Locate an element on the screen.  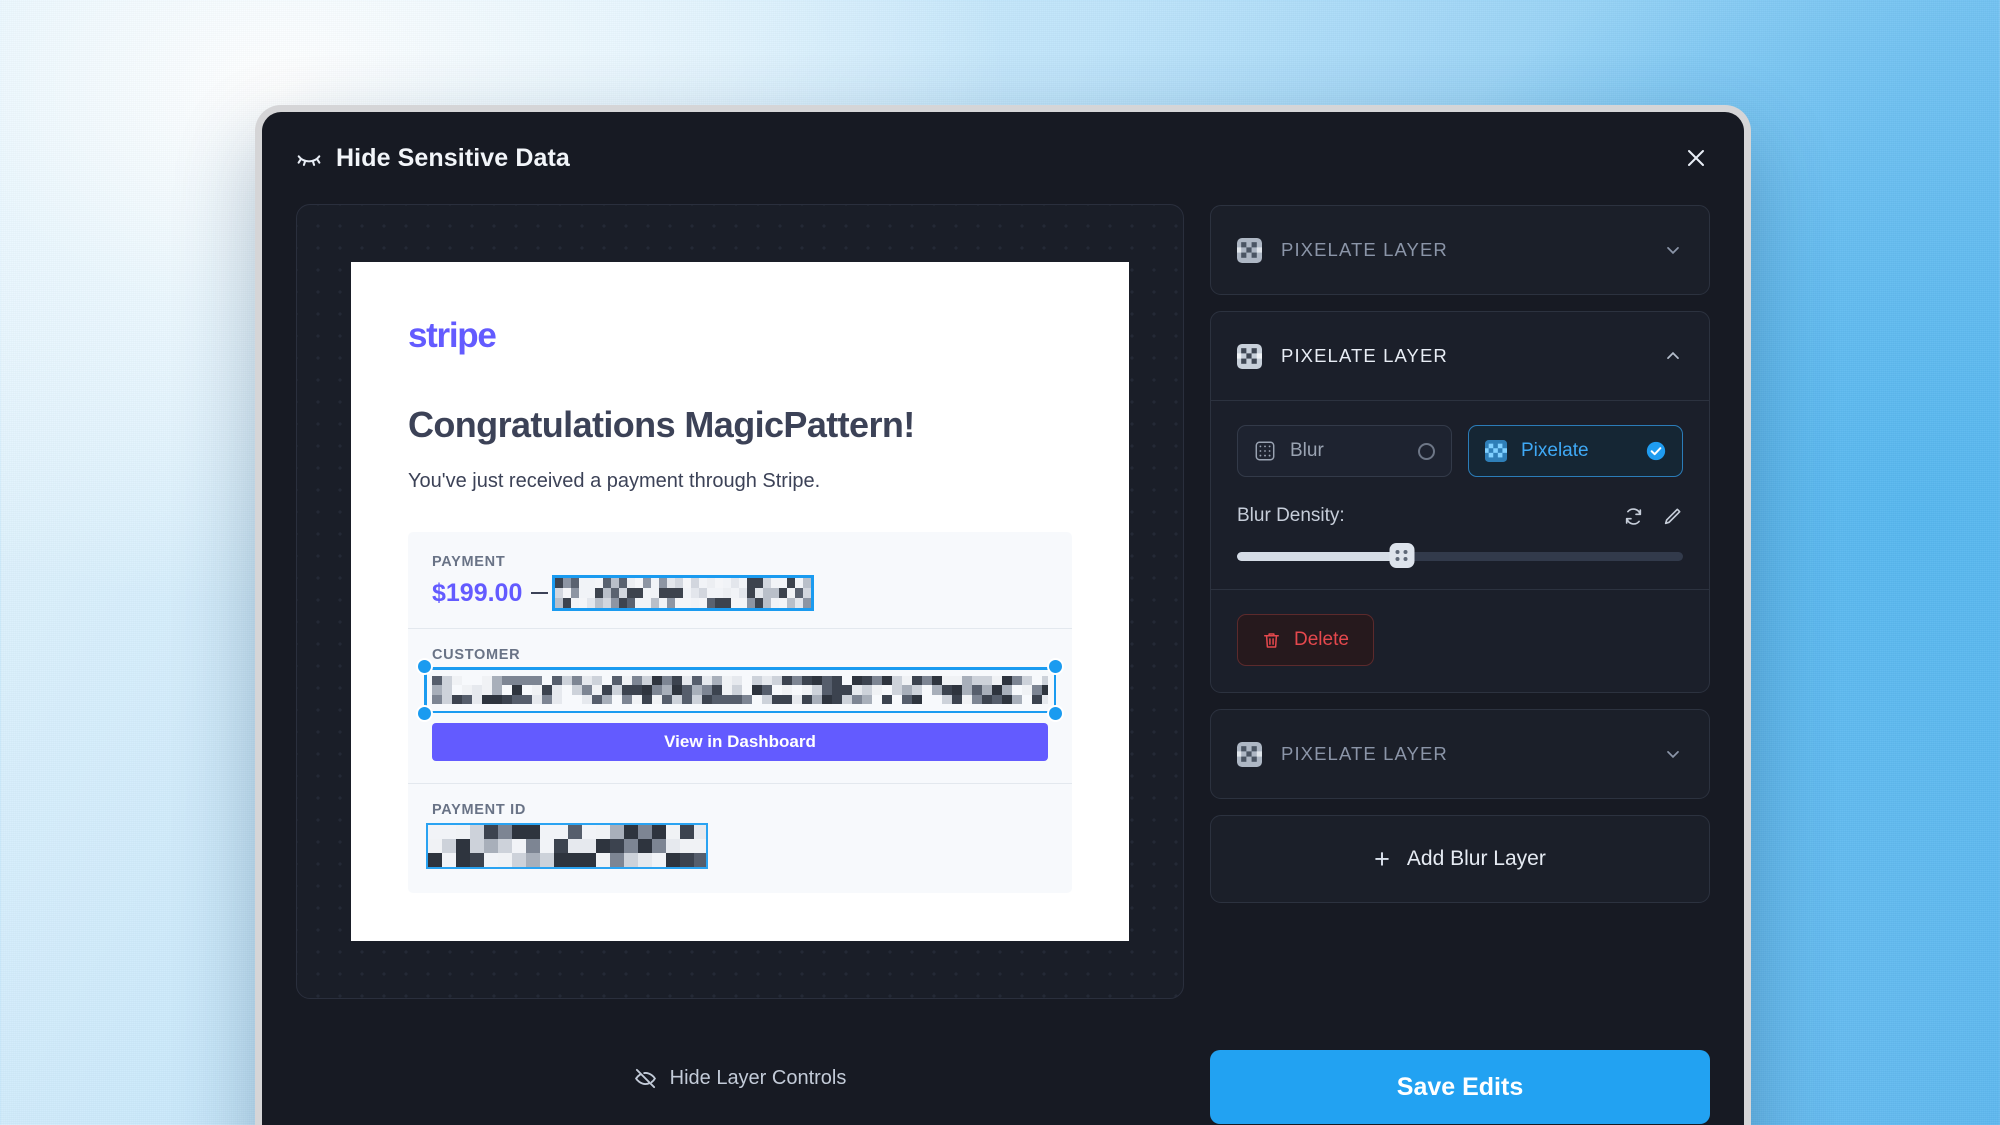
stripe-logo: stripe is located at coordinates (452, 335).